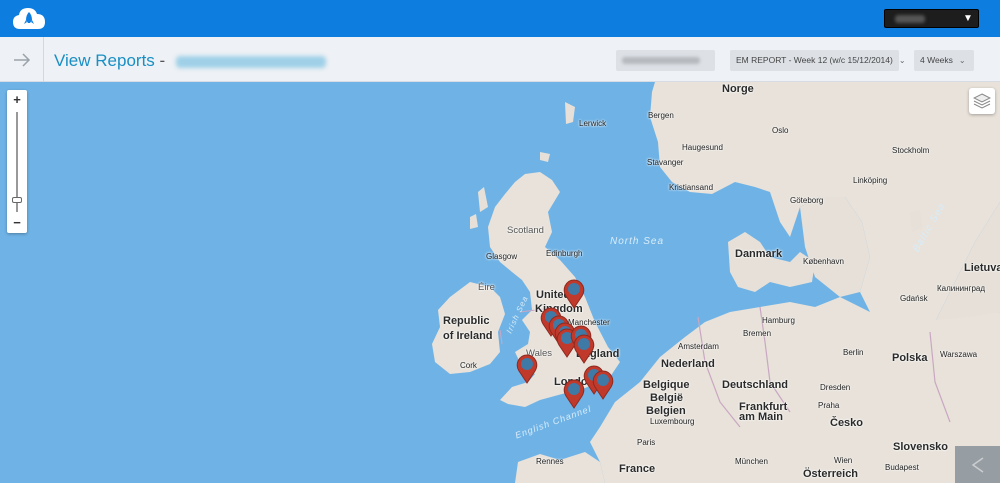 This screenshot has width=1000, height=483. What do you see at coordinates (755, 385) in the screenshot?
I see `label-deutschland: Deutschland` at bounding box center [755, 385].